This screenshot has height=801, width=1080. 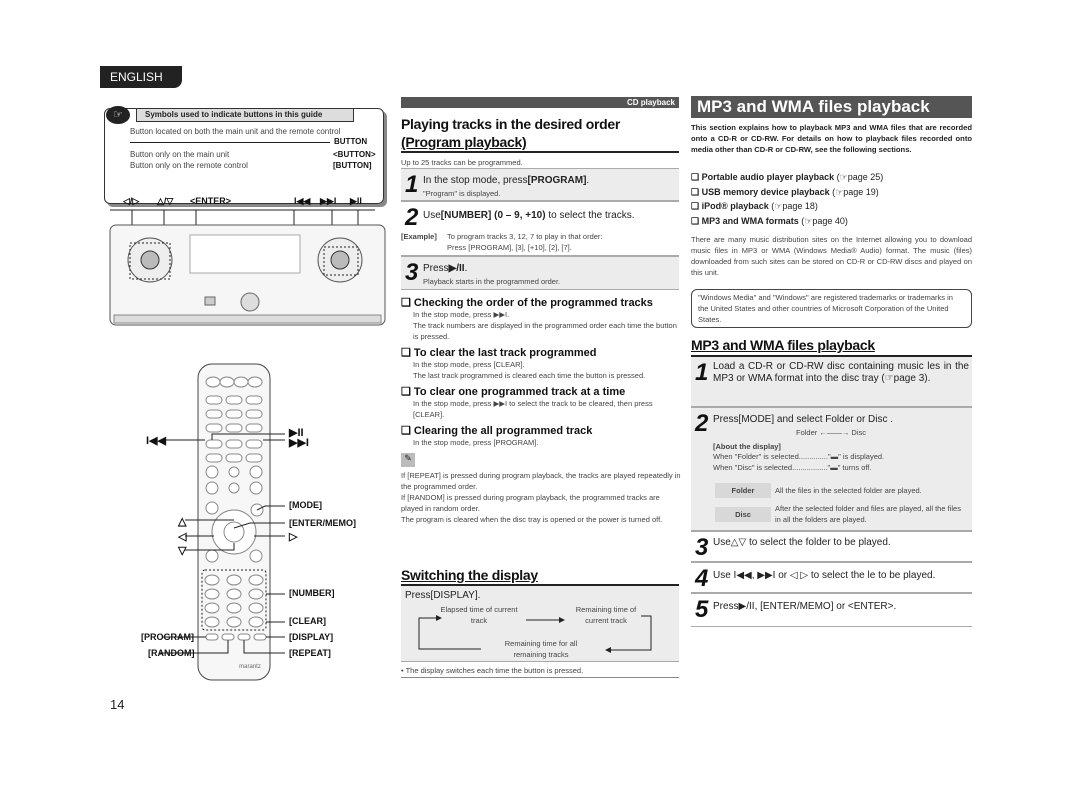 What do you see at coordinates (117, 704) in the screenshot?
I see `page-number: 14` at bounding box center [117, 704].